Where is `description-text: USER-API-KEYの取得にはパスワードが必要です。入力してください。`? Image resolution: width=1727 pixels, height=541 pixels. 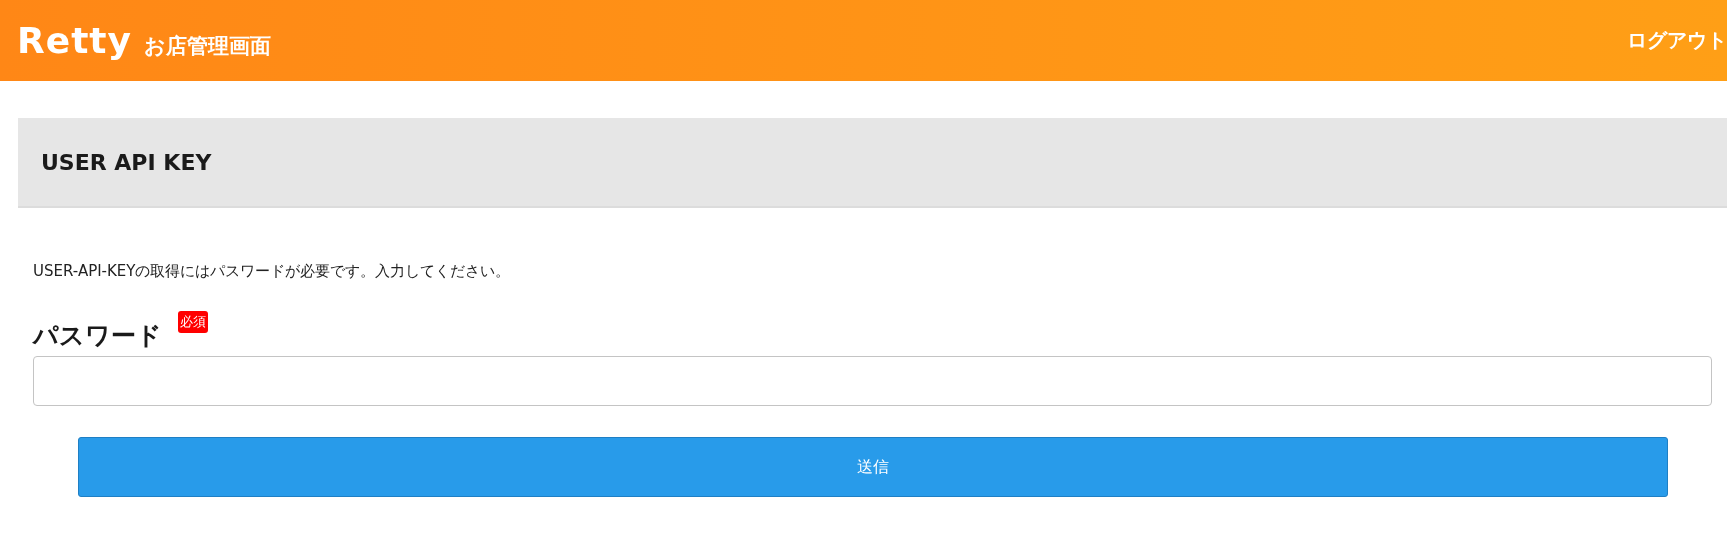 description-text: USER-API-KEYの取得にはパスワードが必要です。入力してください。 is located at coordinates (272, 271).